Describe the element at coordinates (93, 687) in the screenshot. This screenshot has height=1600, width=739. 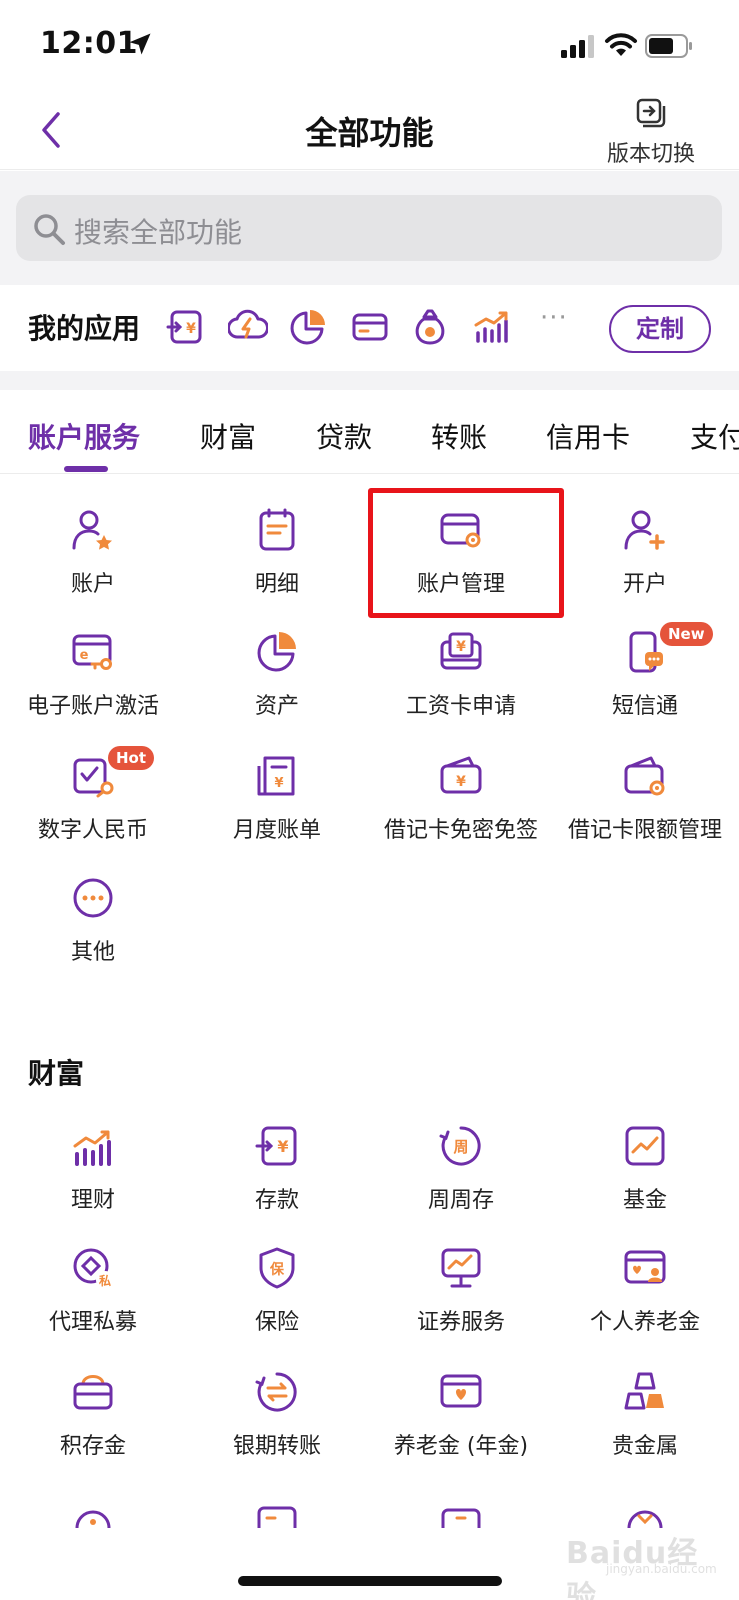
I see `grid-item-e-account-activation: e 电子账户激活` at that location.